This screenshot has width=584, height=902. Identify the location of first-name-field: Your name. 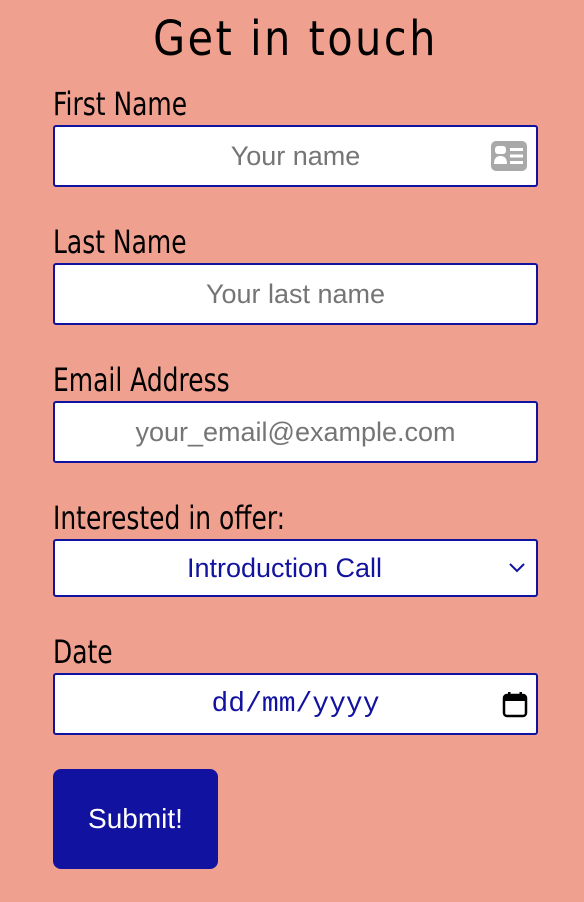
(295, 156).